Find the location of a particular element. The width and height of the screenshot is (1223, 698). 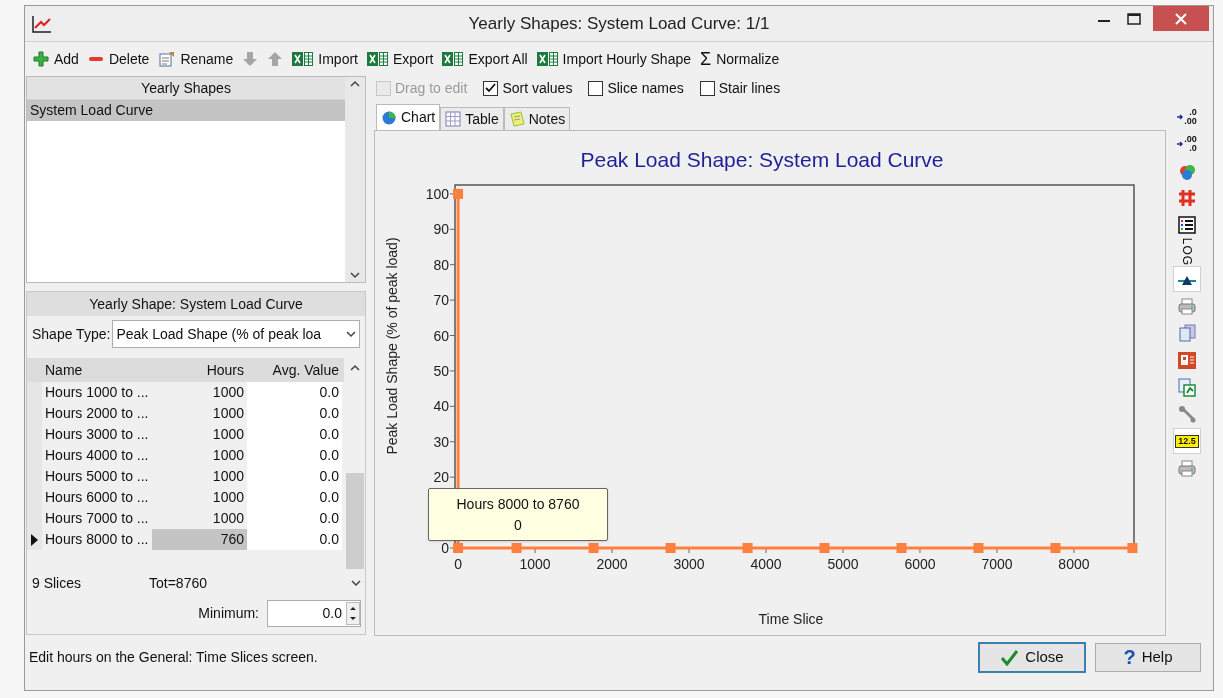

copy-icon is located at coordinates (1187, 333).